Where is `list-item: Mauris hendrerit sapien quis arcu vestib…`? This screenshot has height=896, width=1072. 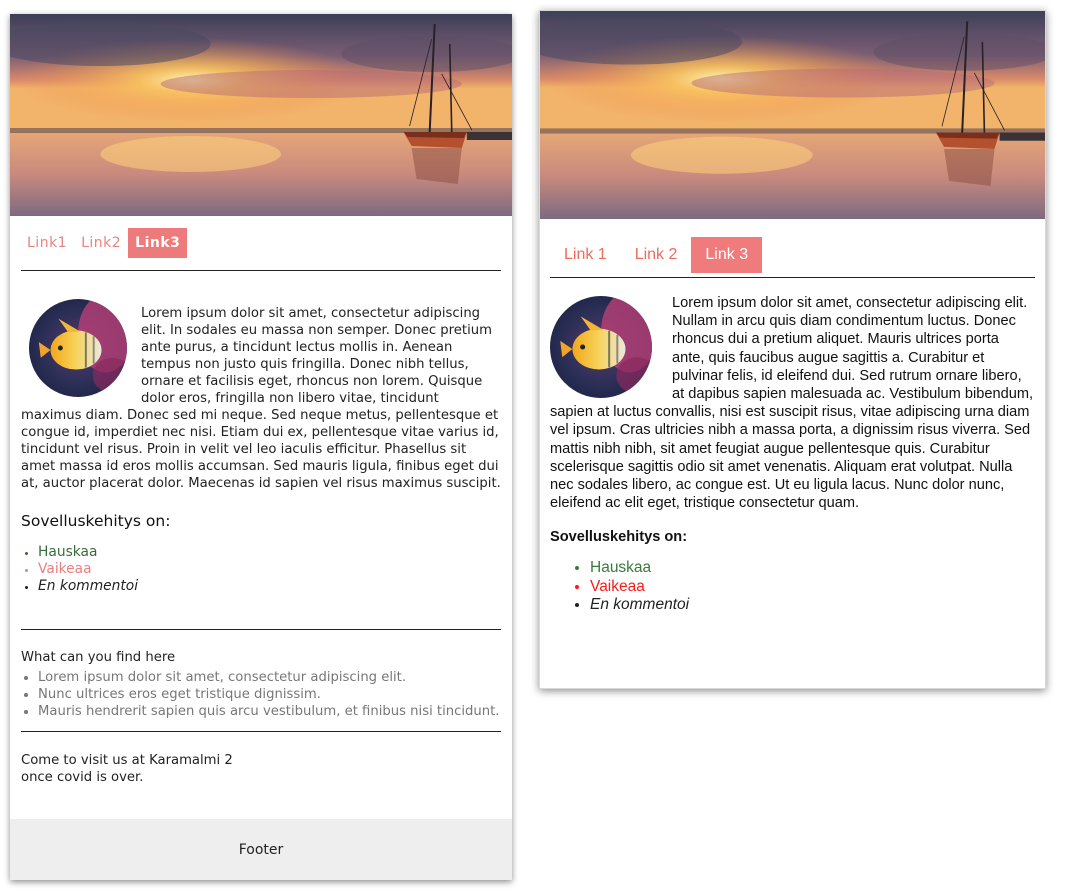
list-item: Mauris hendrerit sapien quis arcu vestib… is located at coordinates (269, 711).